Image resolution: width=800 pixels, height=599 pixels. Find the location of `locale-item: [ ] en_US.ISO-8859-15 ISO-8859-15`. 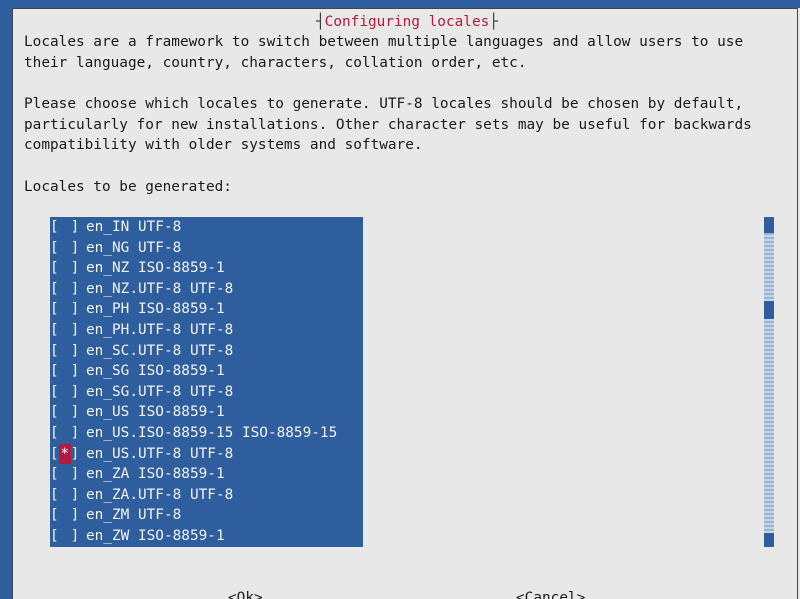

locale-item: [ ] en_US.ISO-8859-15 ISO-8859-15 is located at coordinates (206, 433).